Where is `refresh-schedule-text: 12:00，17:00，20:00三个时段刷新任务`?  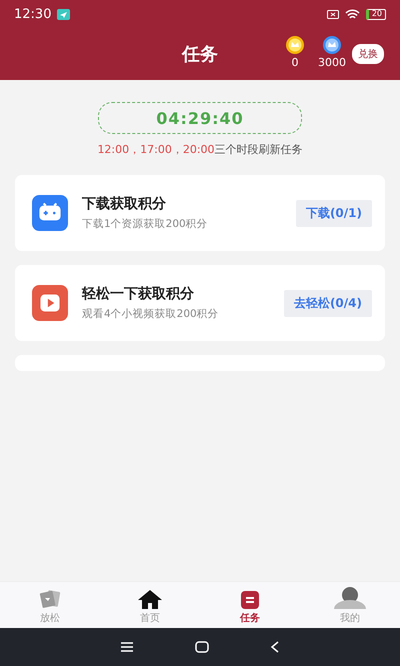 refresh-schedule-text: 12:00，17:00，20:00三个时段刷新任务 is located at coordinates (200, 149).